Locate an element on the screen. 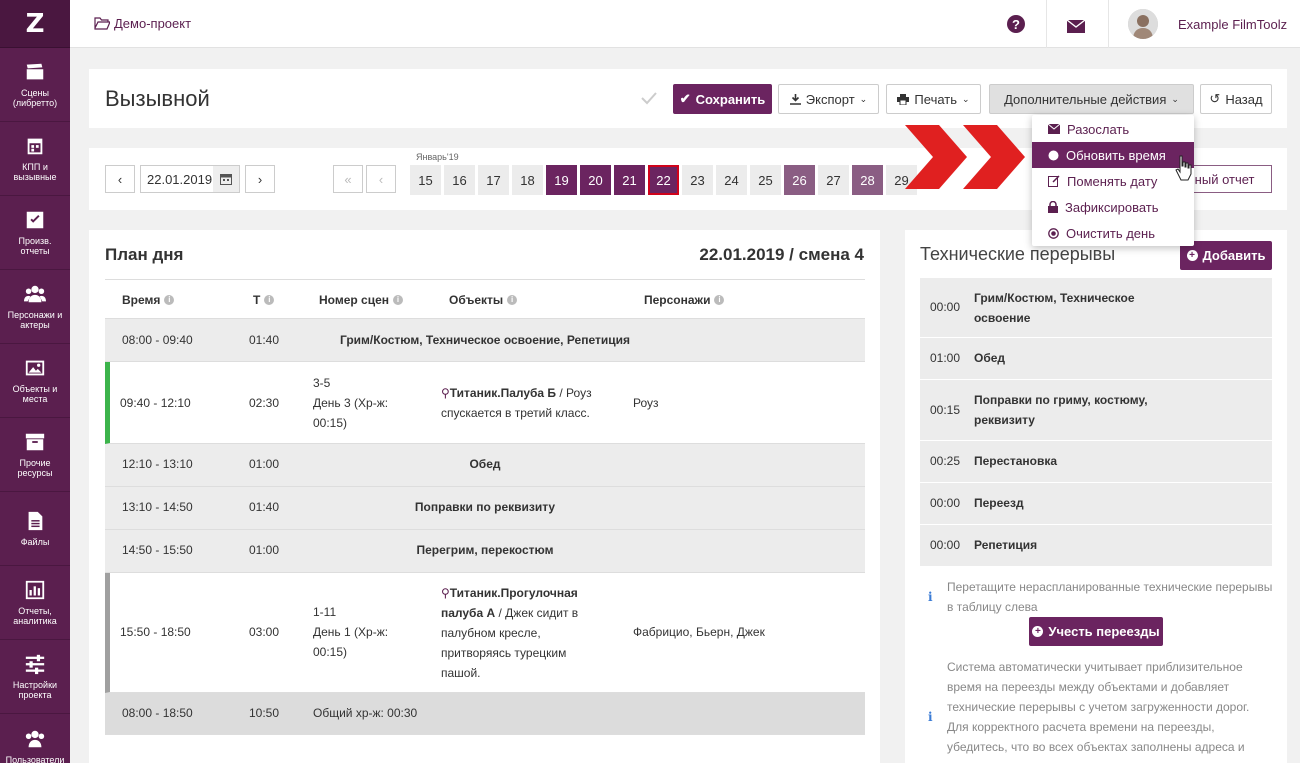 Image resolution: width=1300 pixels, height=763 pixels. sidebar-item-label: Сцены (либретто) is located at coordinates (35, 98).